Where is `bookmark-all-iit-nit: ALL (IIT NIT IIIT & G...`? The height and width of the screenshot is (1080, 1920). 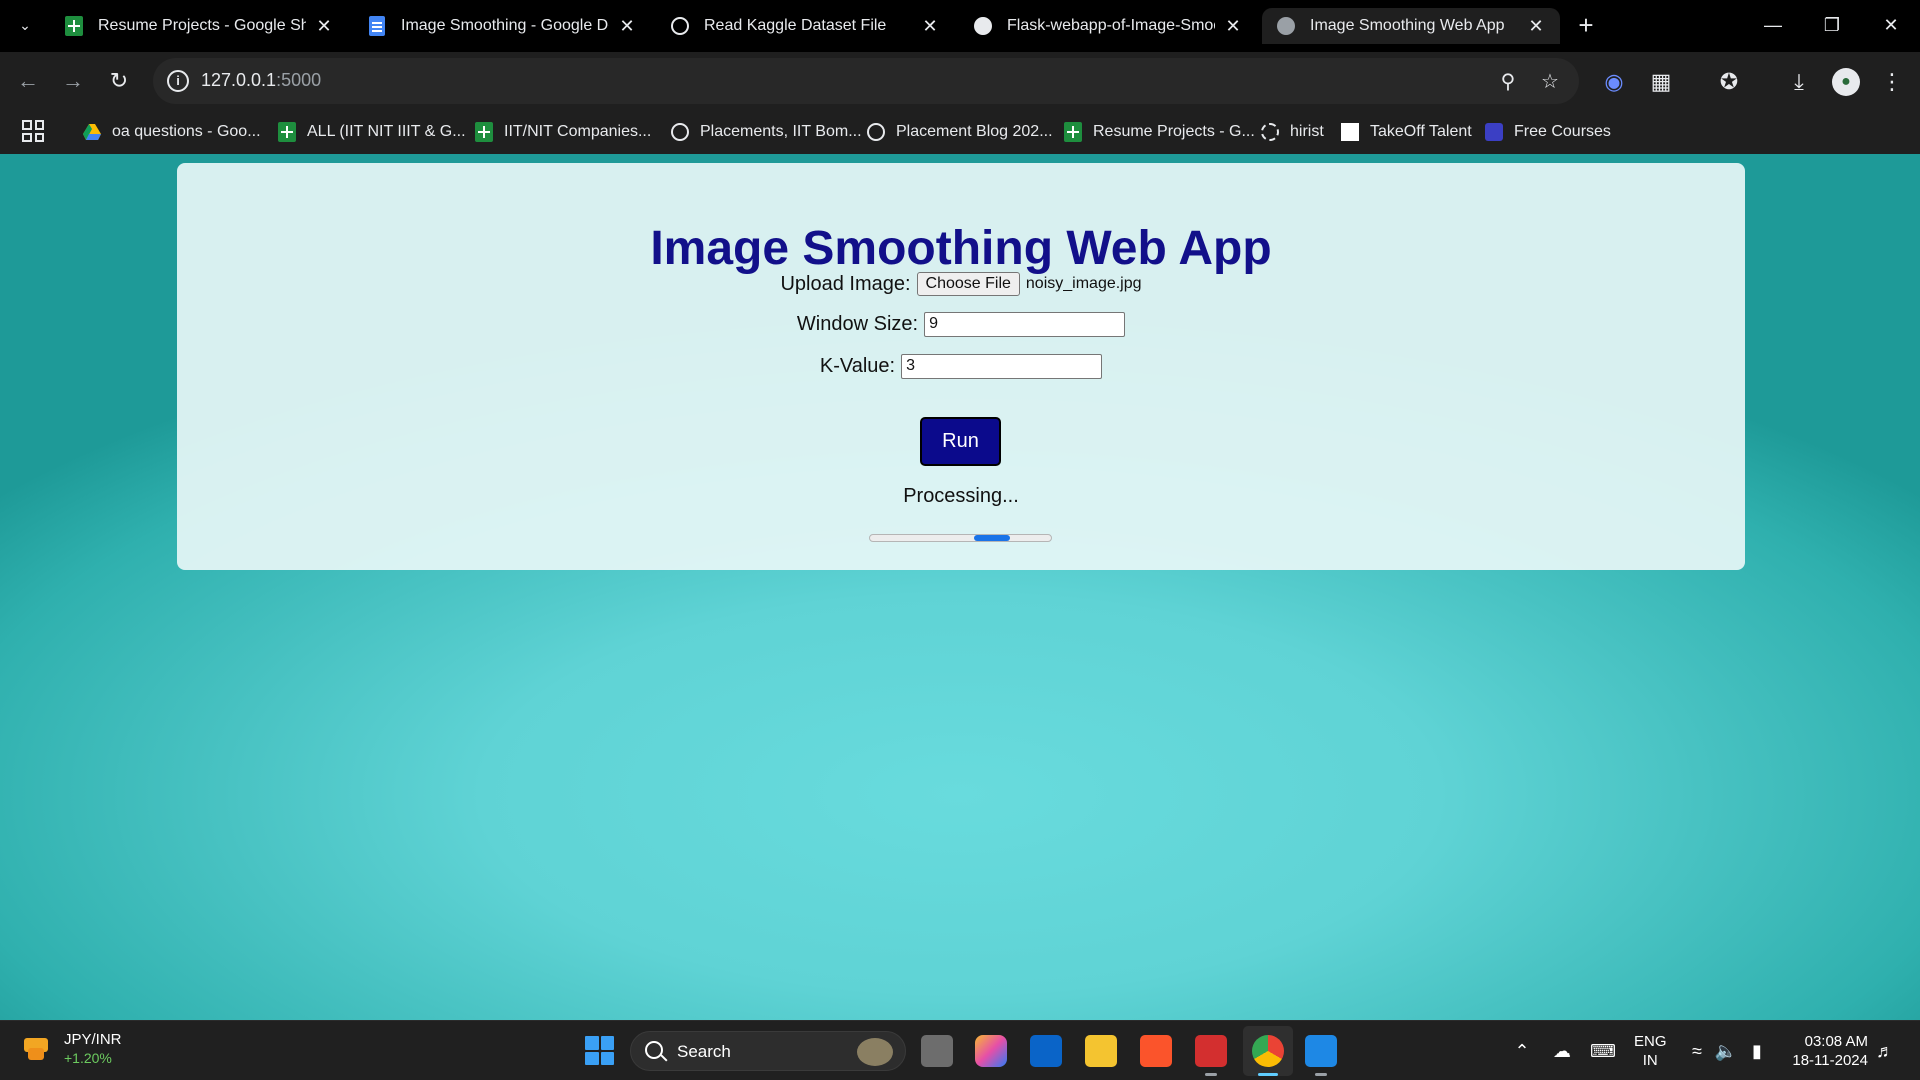
bookmark-all-iit-nit: ALL (IIT NIT IIIT & G... is located at coordinates (371, 132).